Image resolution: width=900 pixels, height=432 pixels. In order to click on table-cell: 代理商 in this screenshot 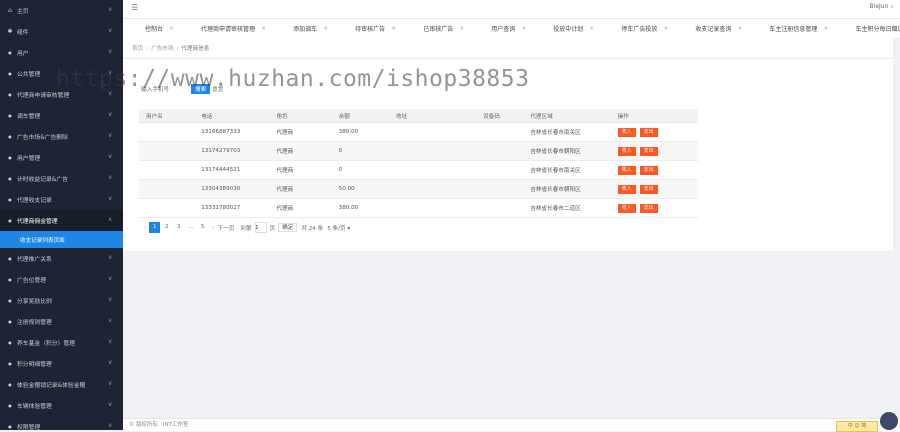, I will do `click(300, 208)`.